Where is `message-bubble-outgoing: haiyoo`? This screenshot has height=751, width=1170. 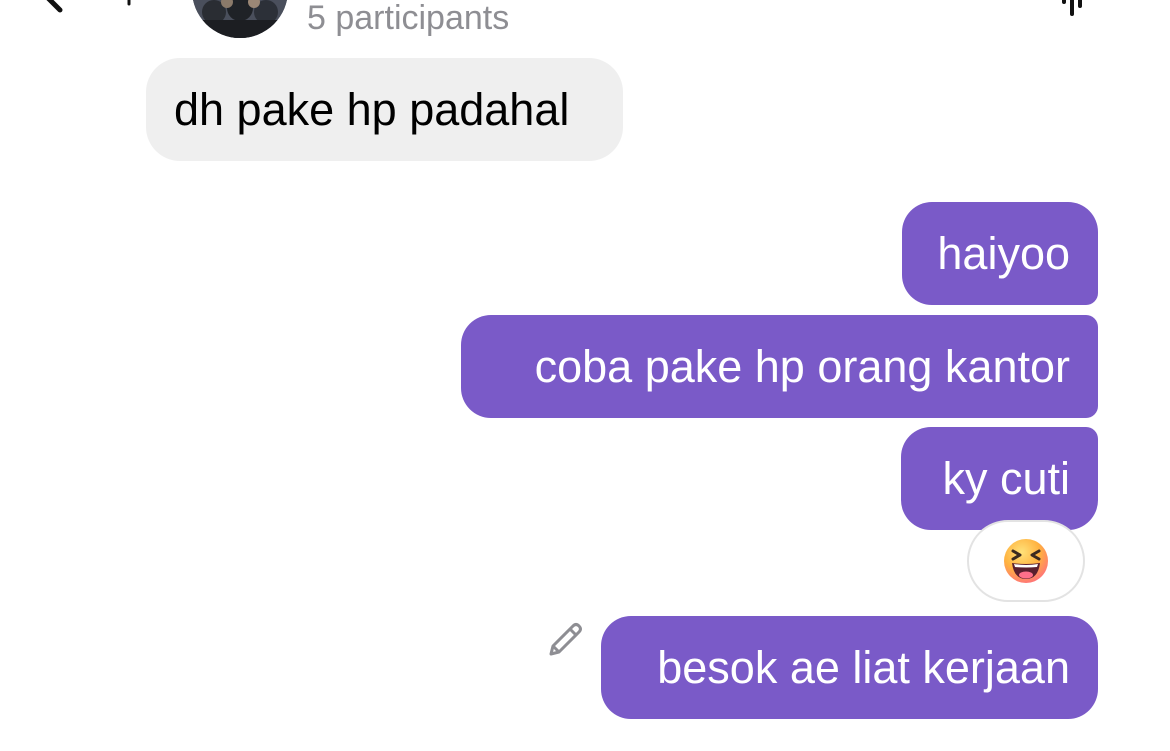 message-bubble-outgoing: haiyoo is located at coordinates (1000, 253).